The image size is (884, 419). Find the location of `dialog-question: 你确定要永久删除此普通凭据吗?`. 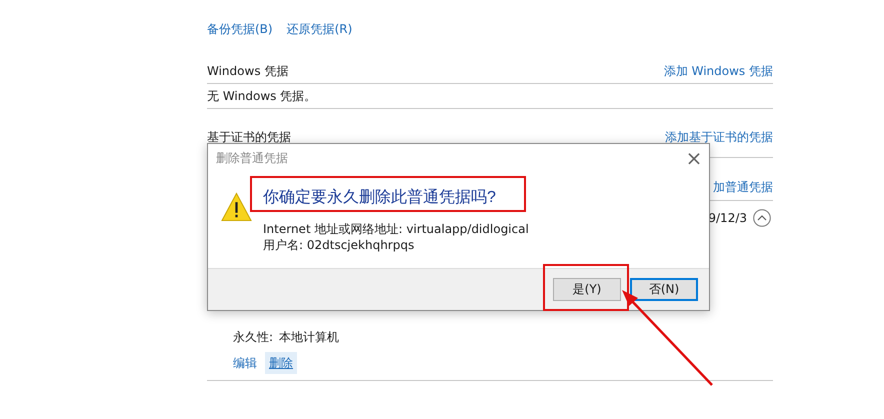

dialog-question: 你确定要永久删除此普通凭据吗? is located at coordinates (379, 198).